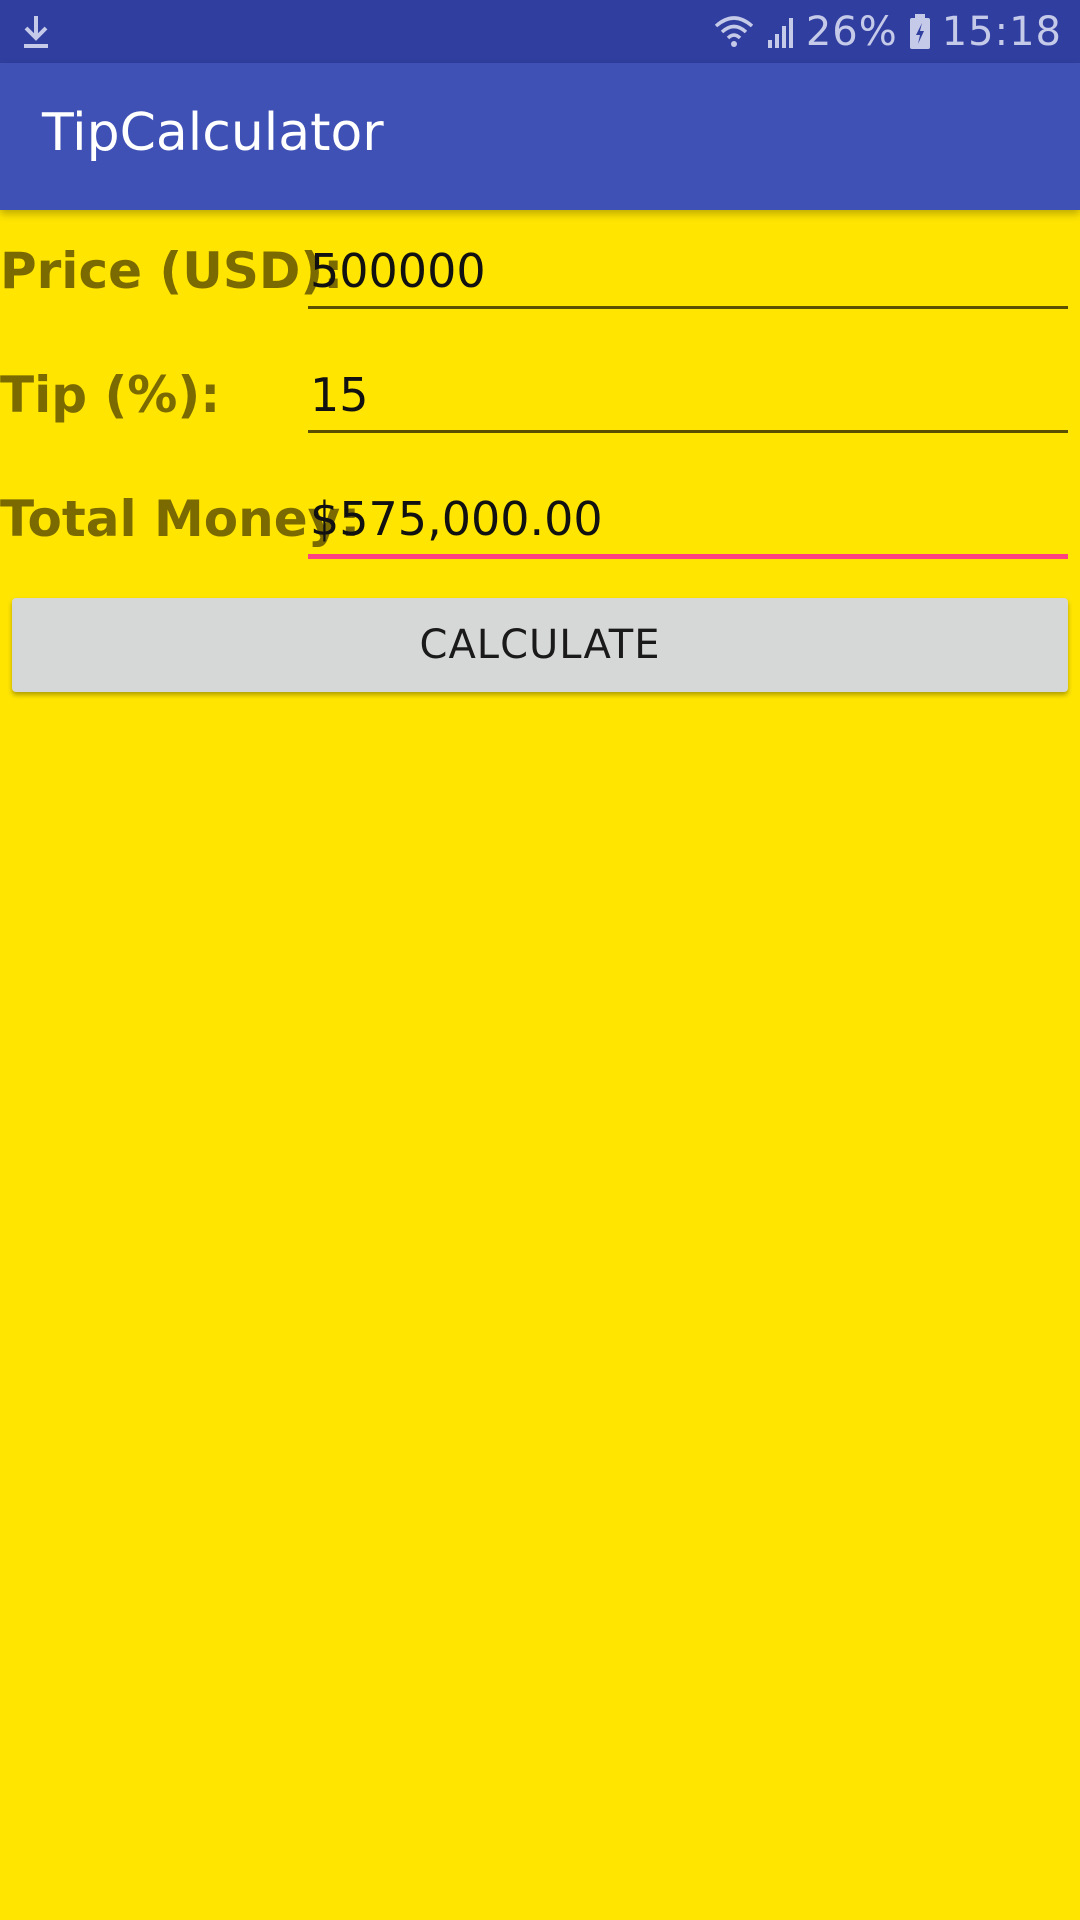  I want to click on status-bar: 26% 15:18, so click(540, 31).